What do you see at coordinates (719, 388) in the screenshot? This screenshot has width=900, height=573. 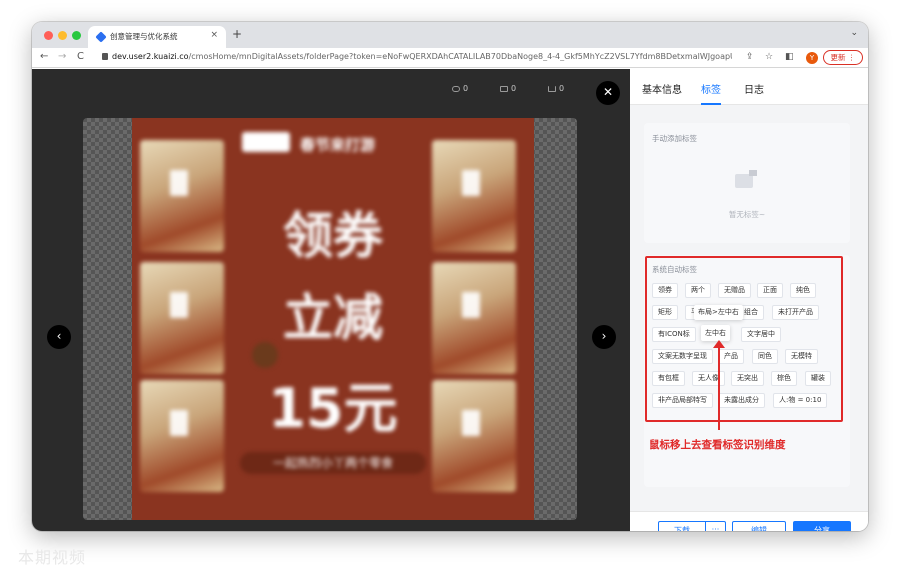 I see `callout-line` at bounding box center [719, 388].